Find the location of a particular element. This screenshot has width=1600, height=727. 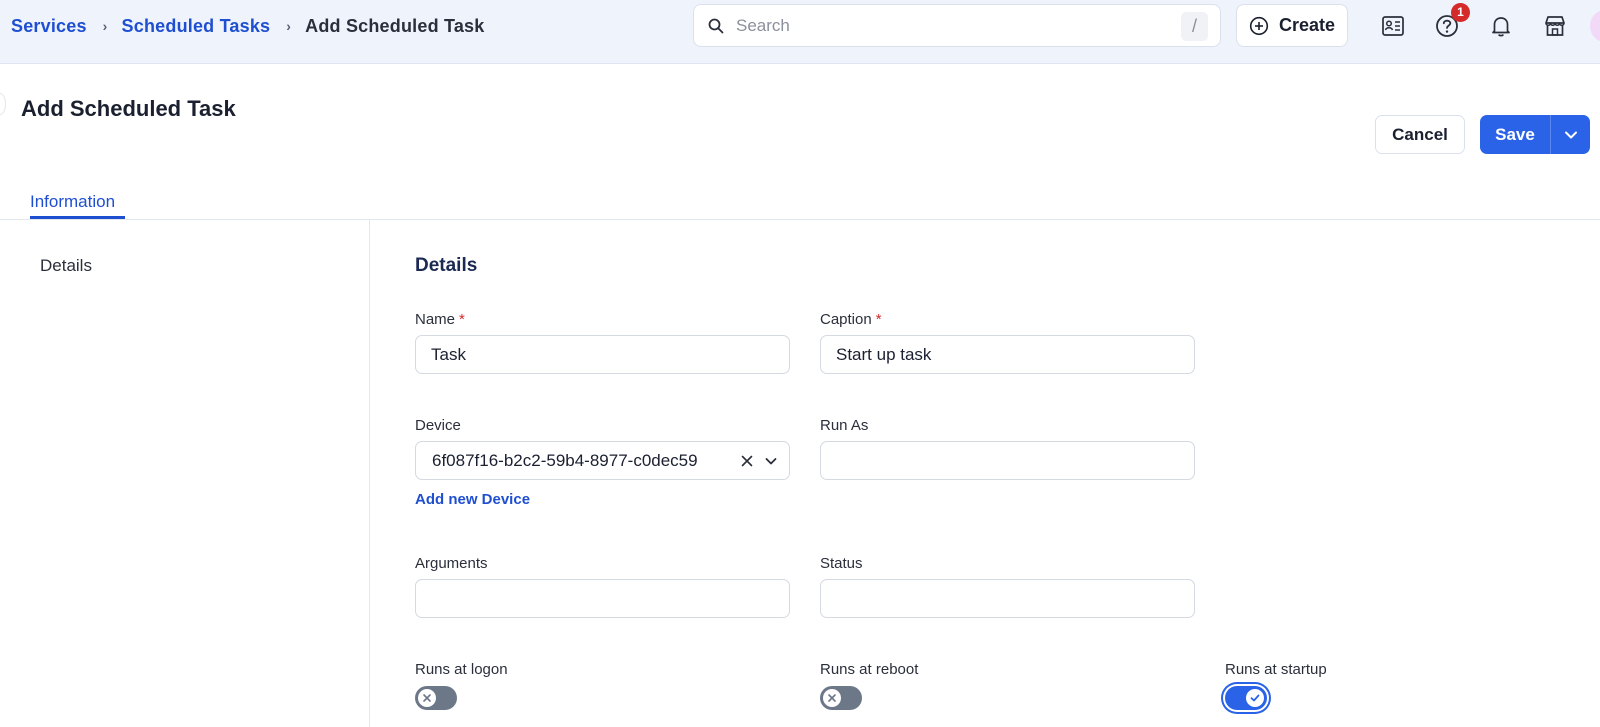

tab-divider is located at coordinates (800, 219).